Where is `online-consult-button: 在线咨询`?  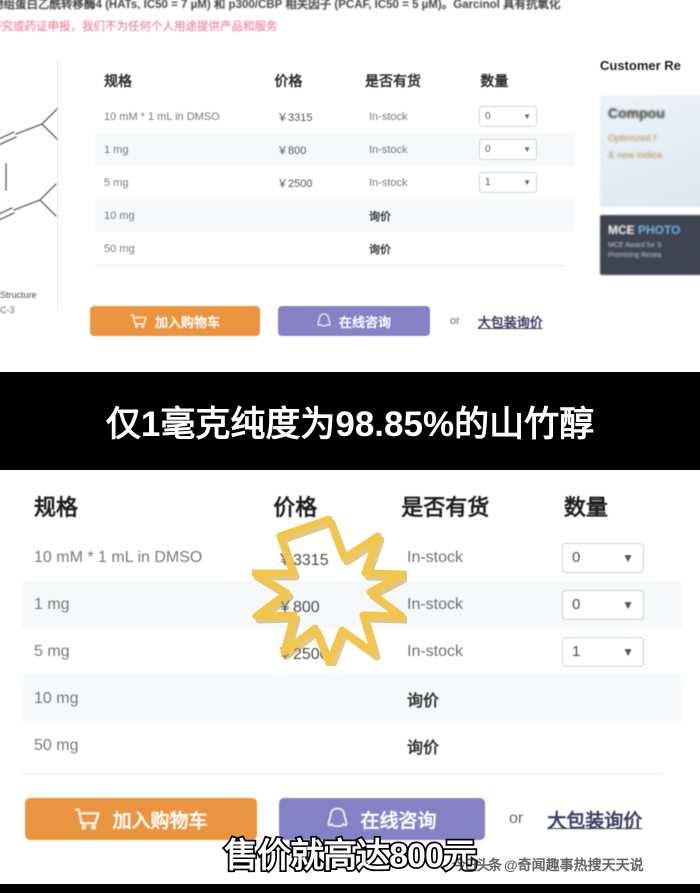 online-consult-button: 在线咨询 is located at coordinates (354, 321).